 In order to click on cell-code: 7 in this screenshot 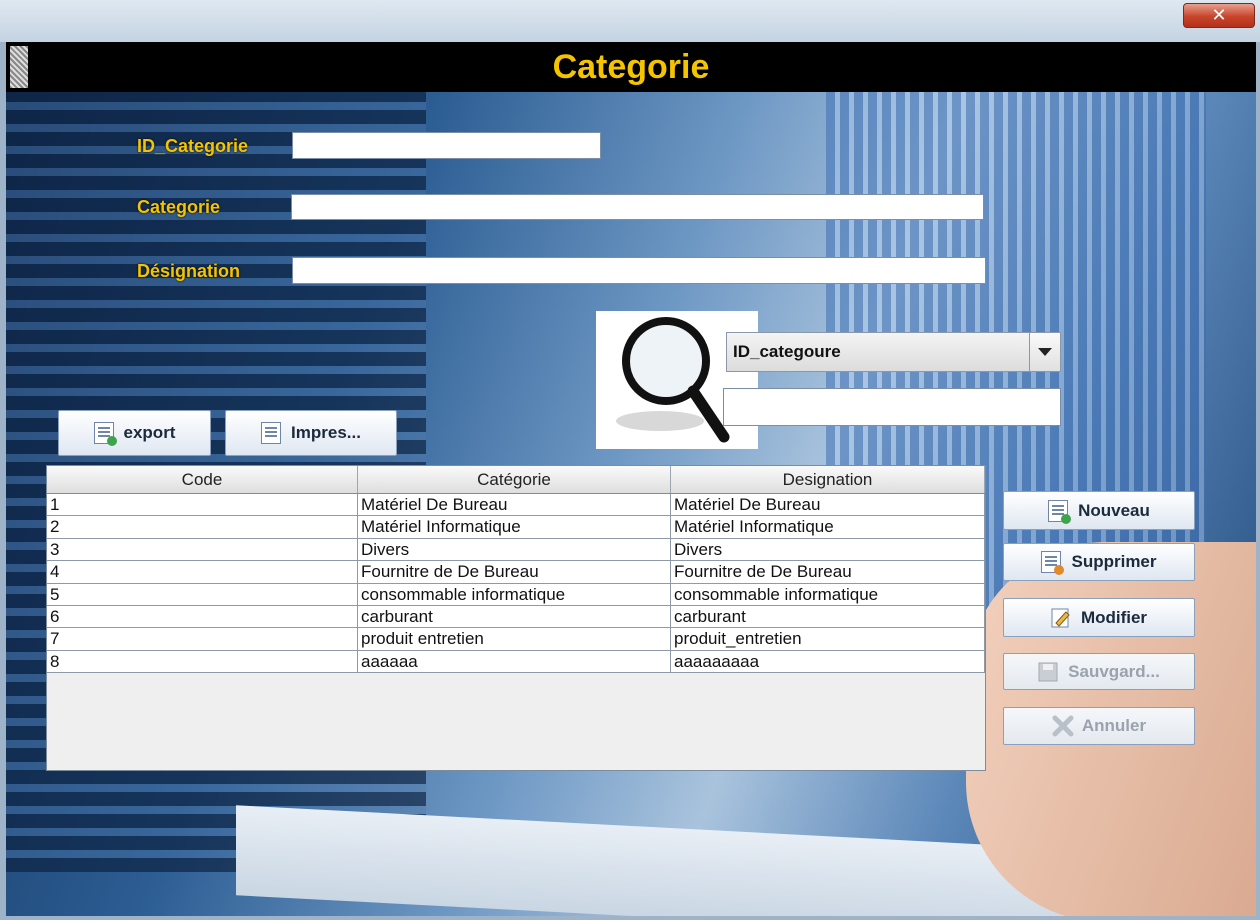, I will do `click(202, 639)`.